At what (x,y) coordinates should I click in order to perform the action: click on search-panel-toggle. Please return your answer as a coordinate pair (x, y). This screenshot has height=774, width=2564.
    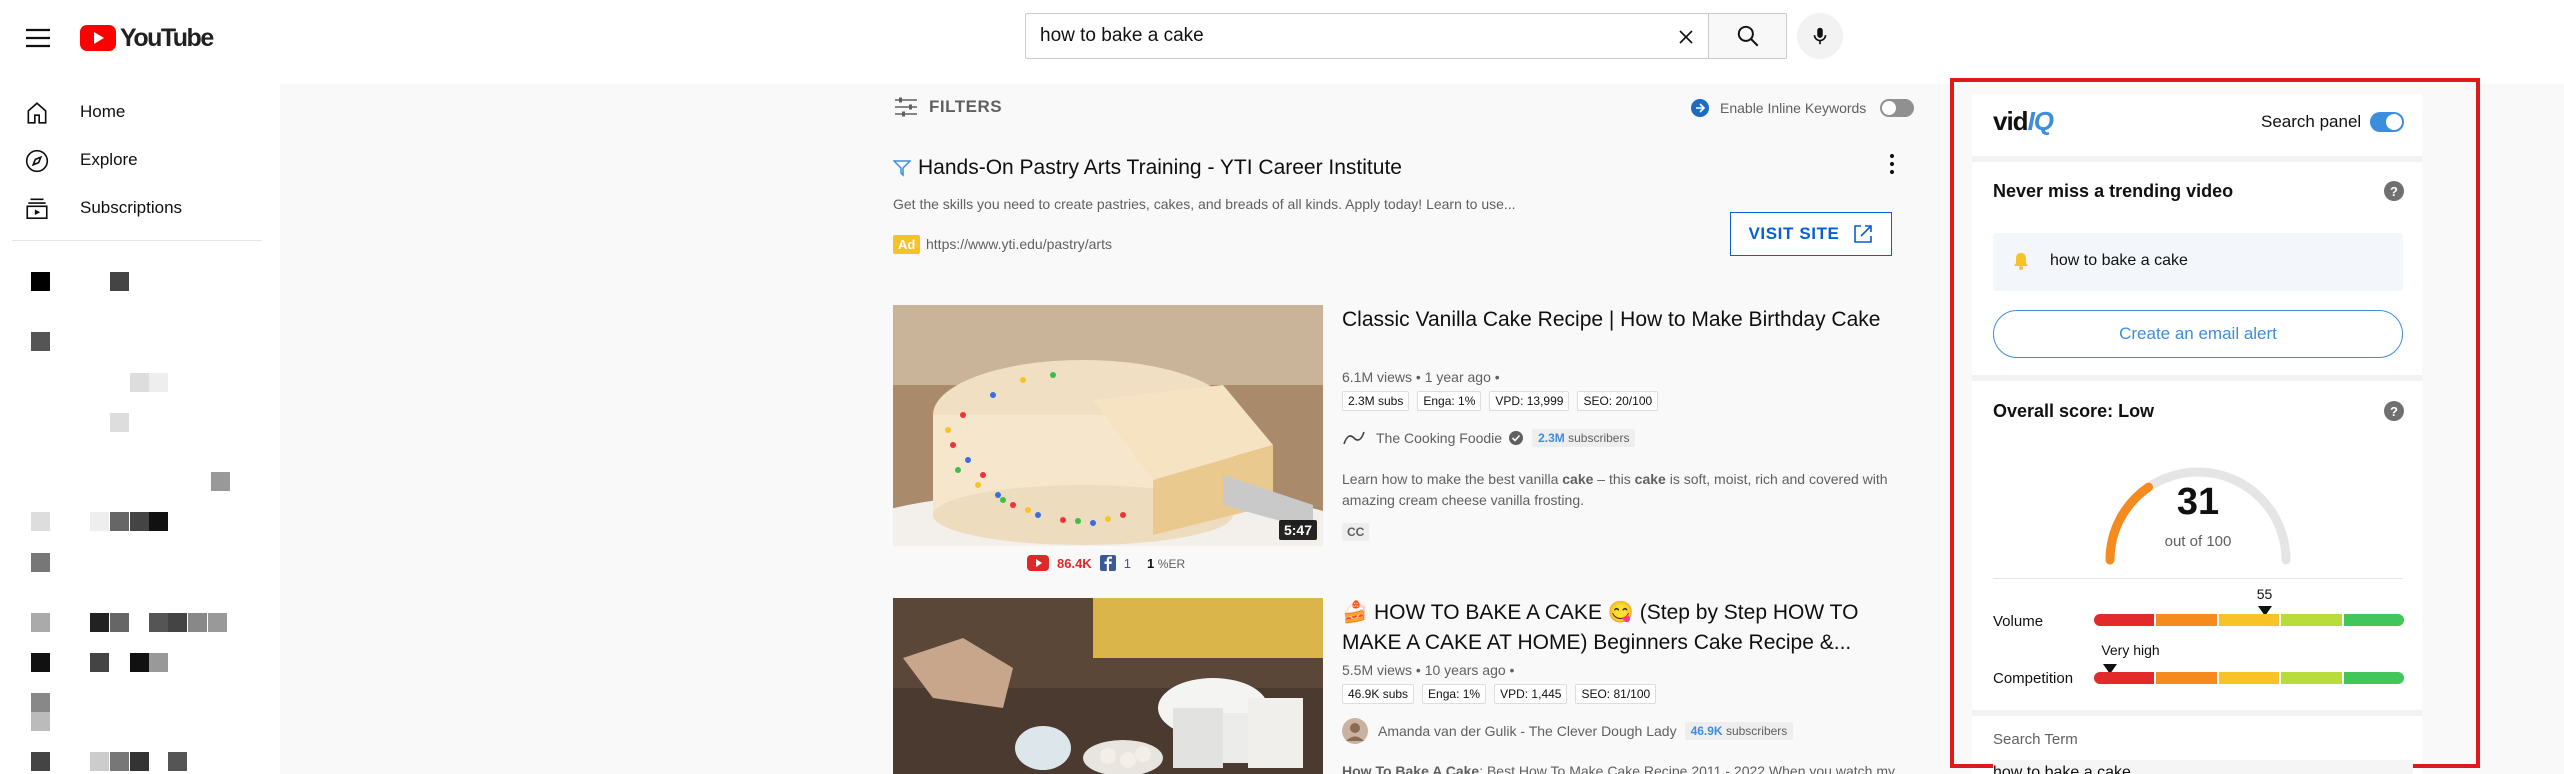
    Looking at the image, I should click on (2387, 122).